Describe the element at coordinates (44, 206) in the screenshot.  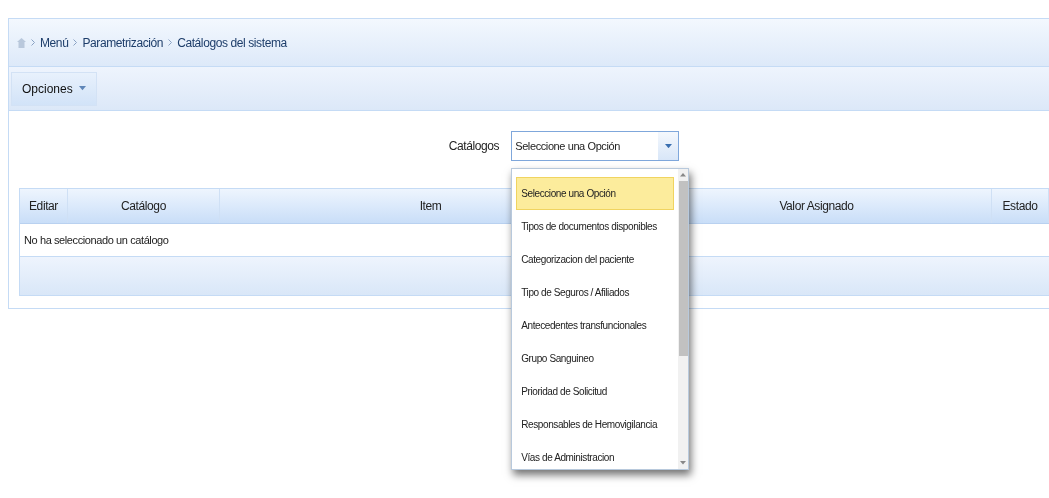
I see `column-header: Editar` at that location.